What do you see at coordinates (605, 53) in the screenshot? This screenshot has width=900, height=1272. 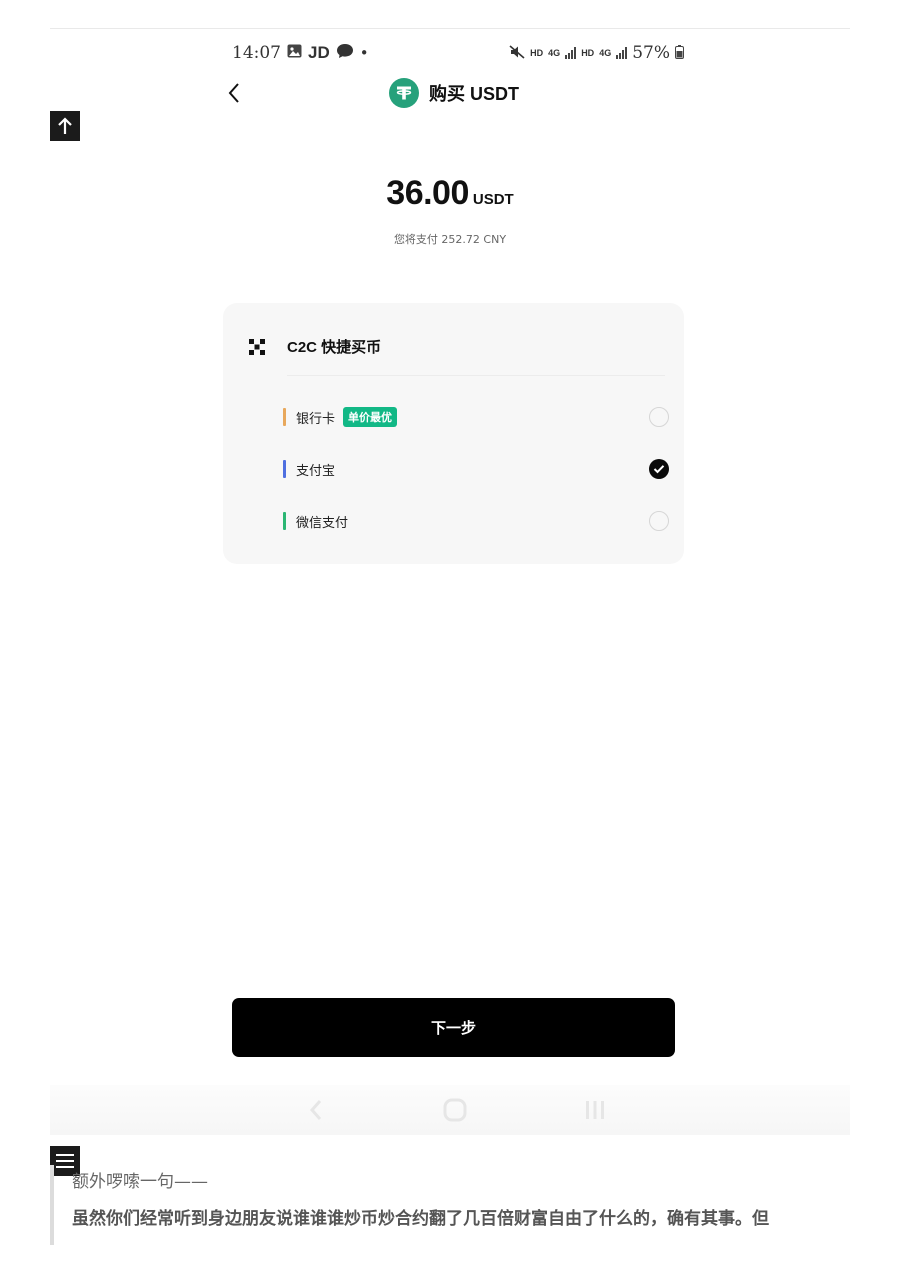 I see `network-4g-2: 4G` at bounding box center [605, 53].